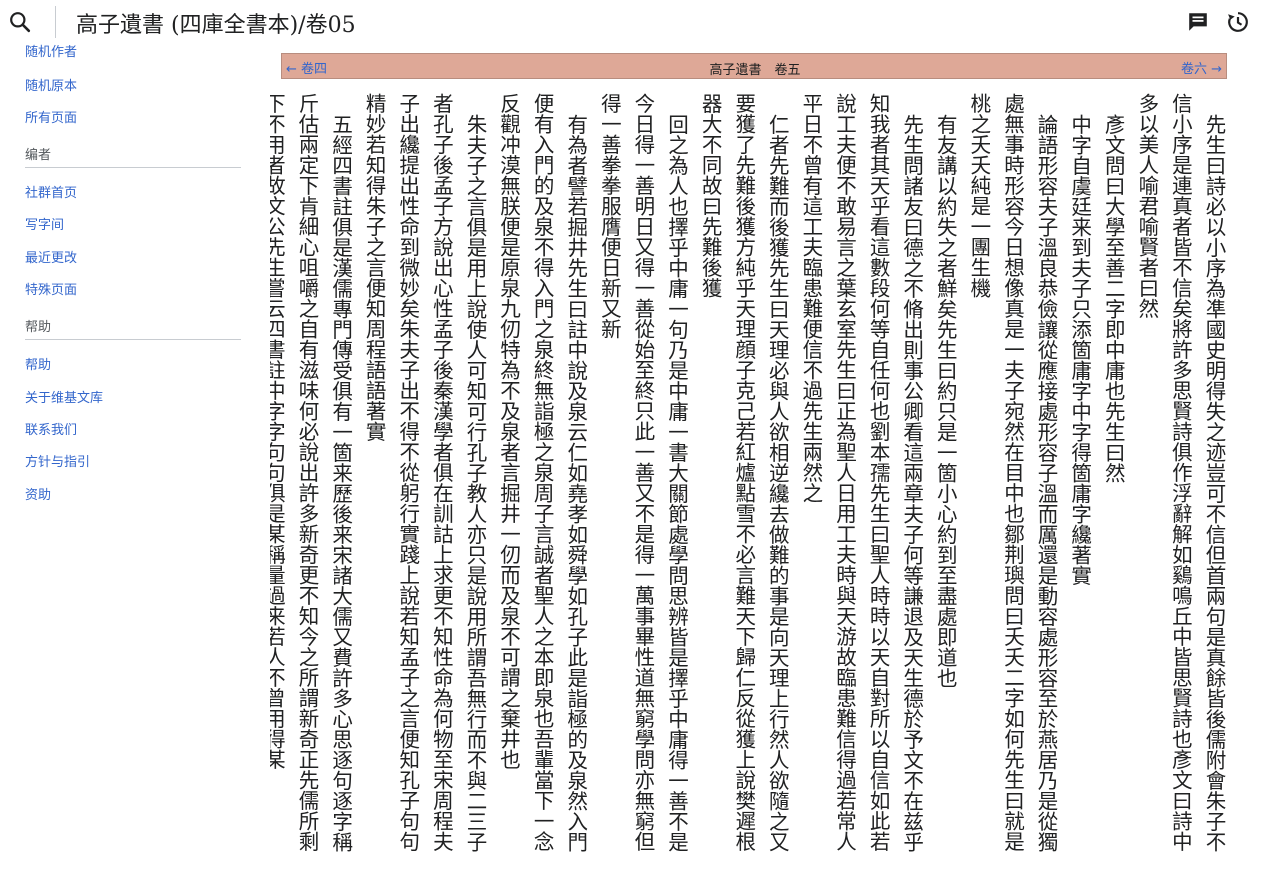 Image resolution: width=1262 pixels, height=871 pixels. Describe the element at coordinates (1113, 298) in the screenshot. I see `text-paragraph: 彥文問曰大學至善二字即中庸也先生曰然` at that location.